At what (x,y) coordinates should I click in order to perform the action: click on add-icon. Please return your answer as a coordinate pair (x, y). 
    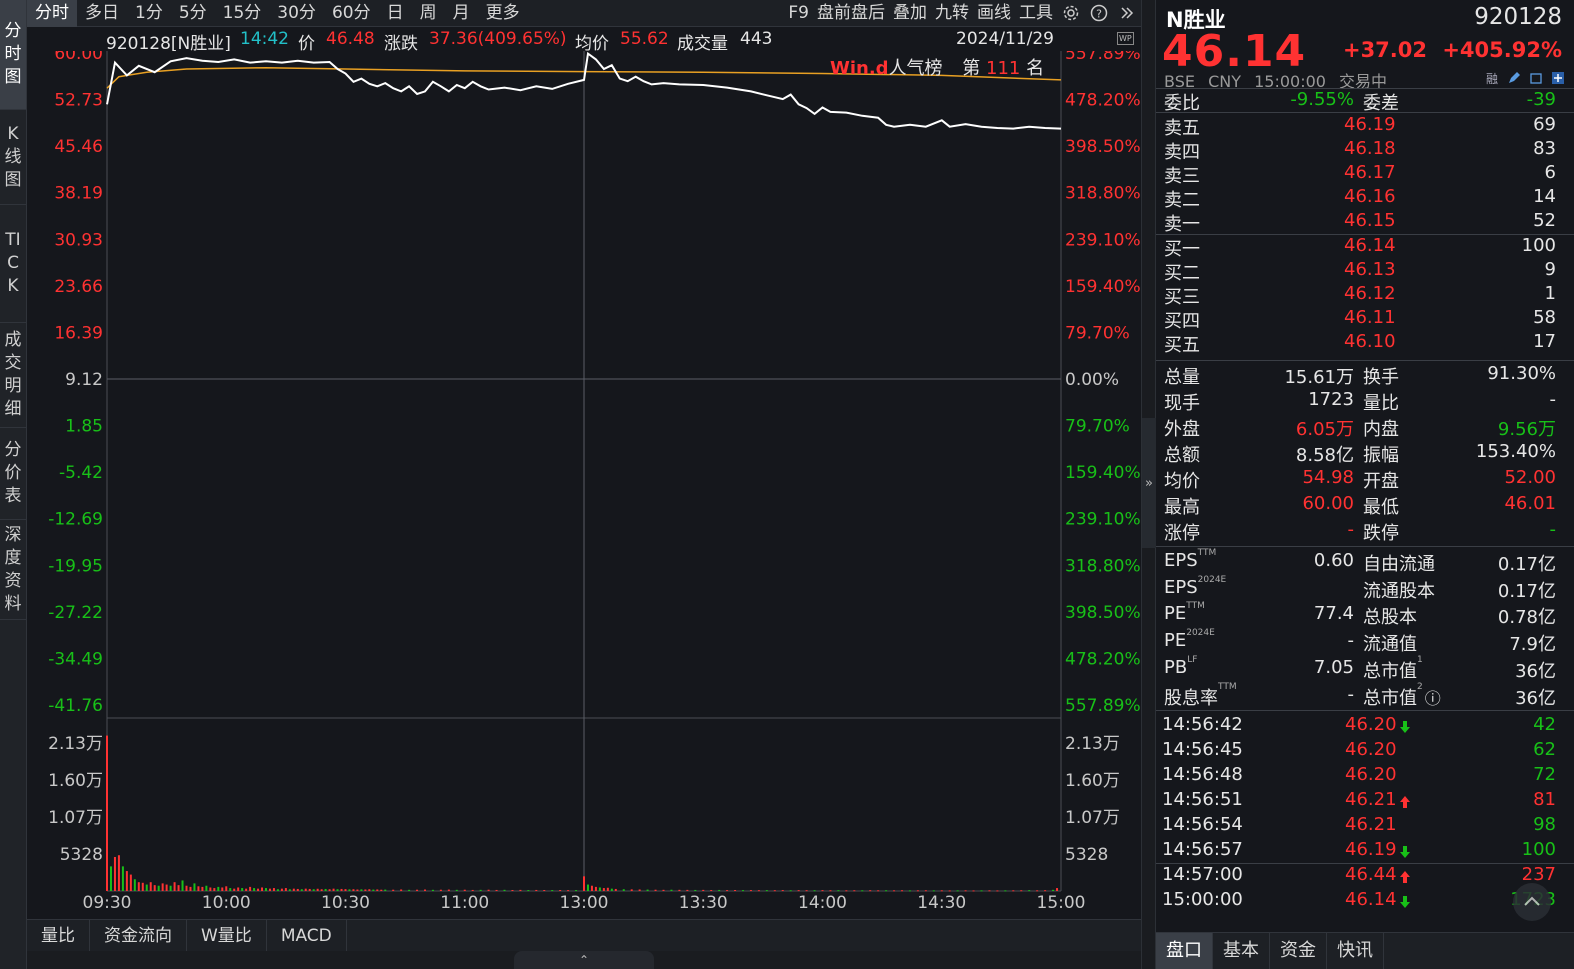
    Looking at the image, I should click on (1558, 78).